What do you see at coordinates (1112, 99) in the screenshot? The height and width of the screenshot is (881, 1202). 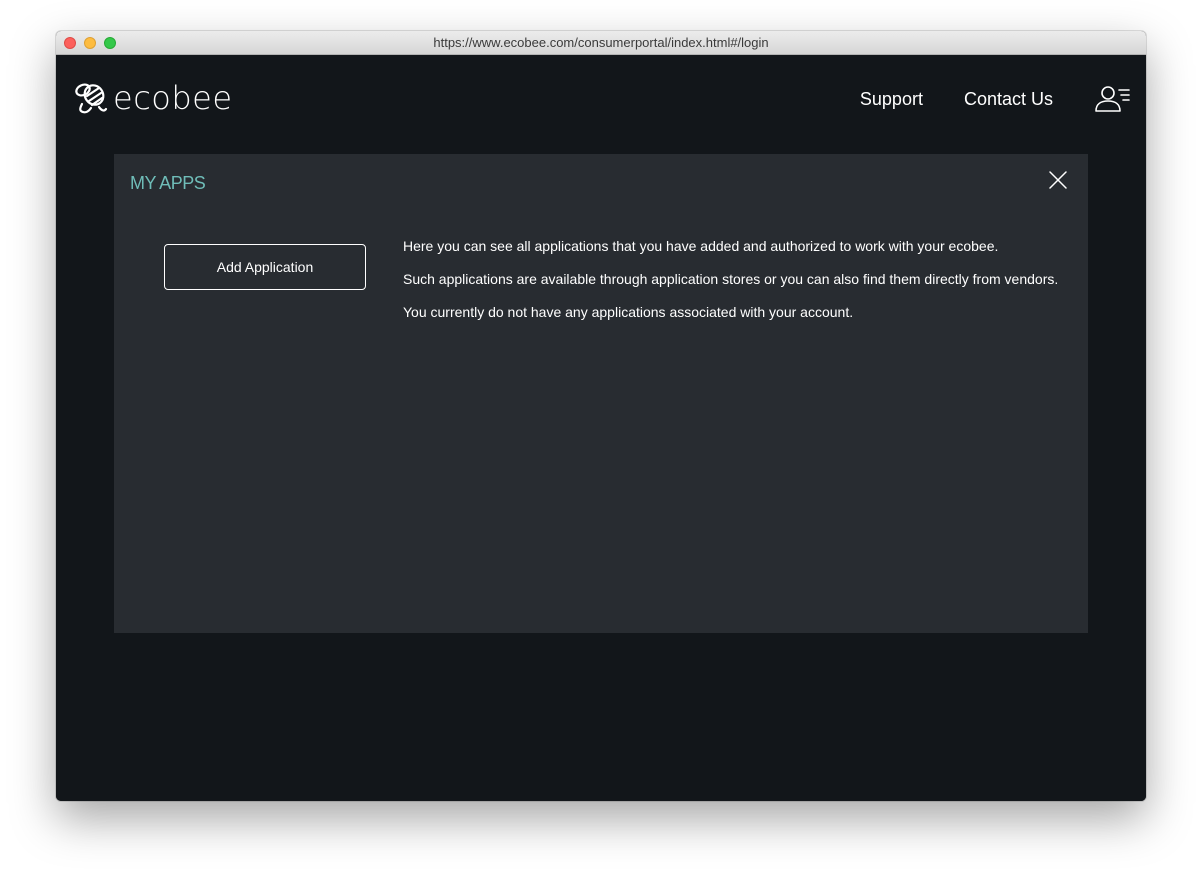 I see `account-menu-icon` at bounding box center [1112, 99].